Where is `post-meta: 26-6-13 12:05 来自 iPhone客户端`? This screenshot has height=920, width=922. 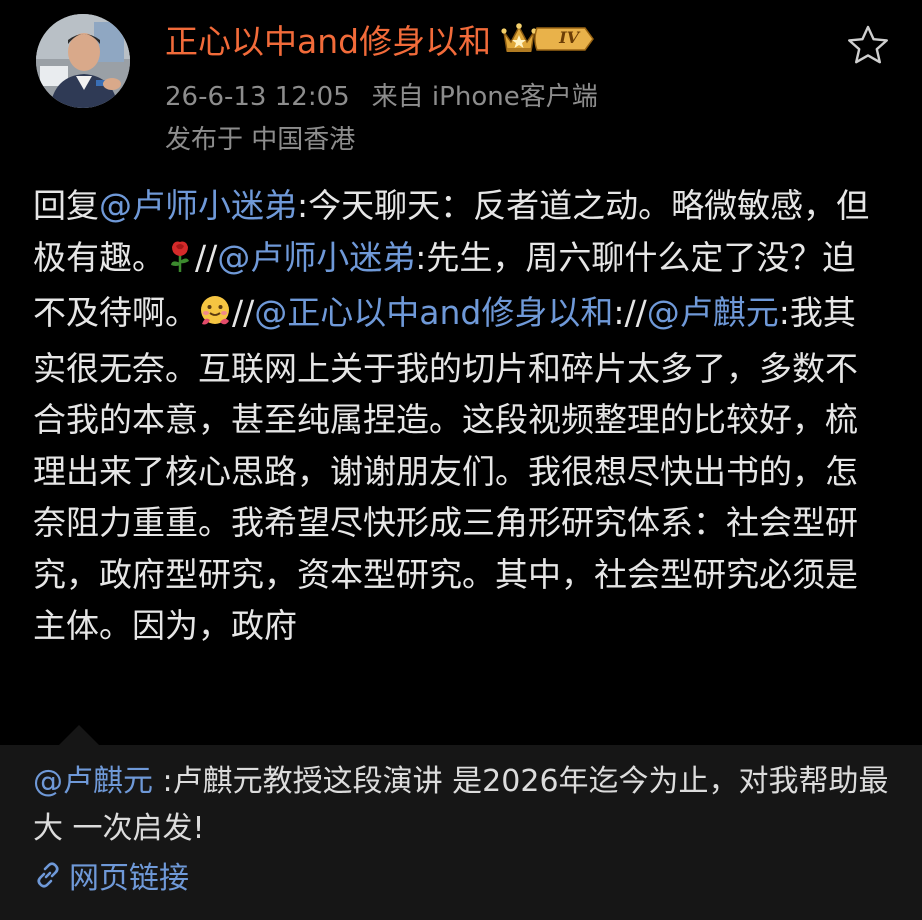
post-meta: 26-6-13 12:05 来自 iPhone客户端 is located at coordinates (381, 94).